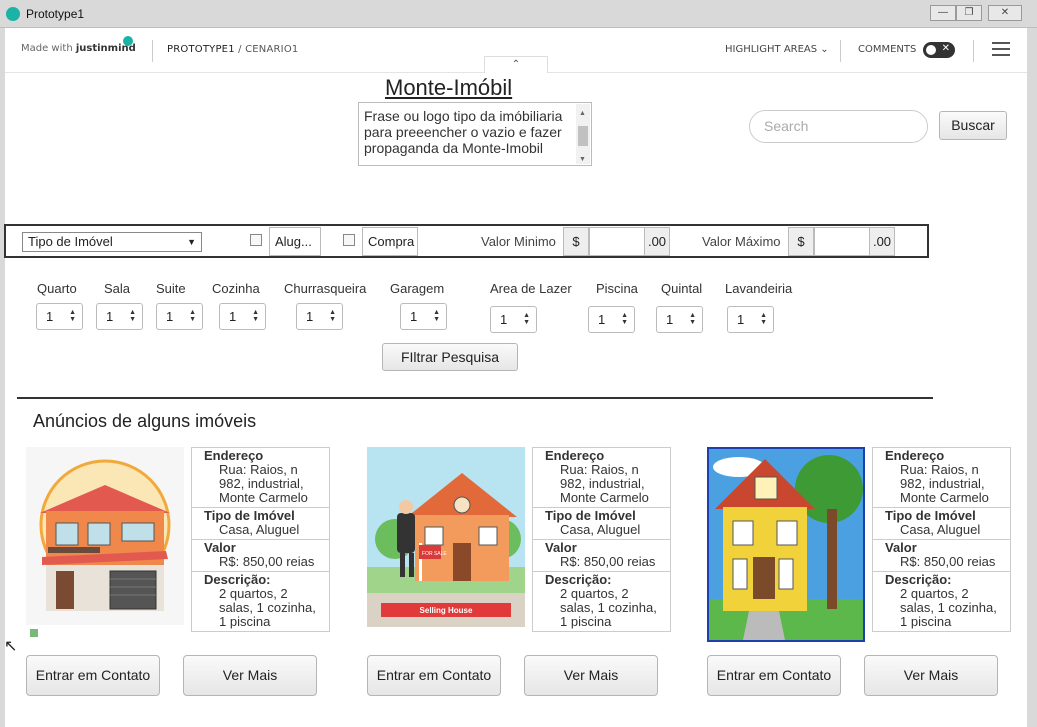 This screenshot has width=1037, height=727. I want to click on dropdown-arrow-icon: ▼, so click(191, 242).